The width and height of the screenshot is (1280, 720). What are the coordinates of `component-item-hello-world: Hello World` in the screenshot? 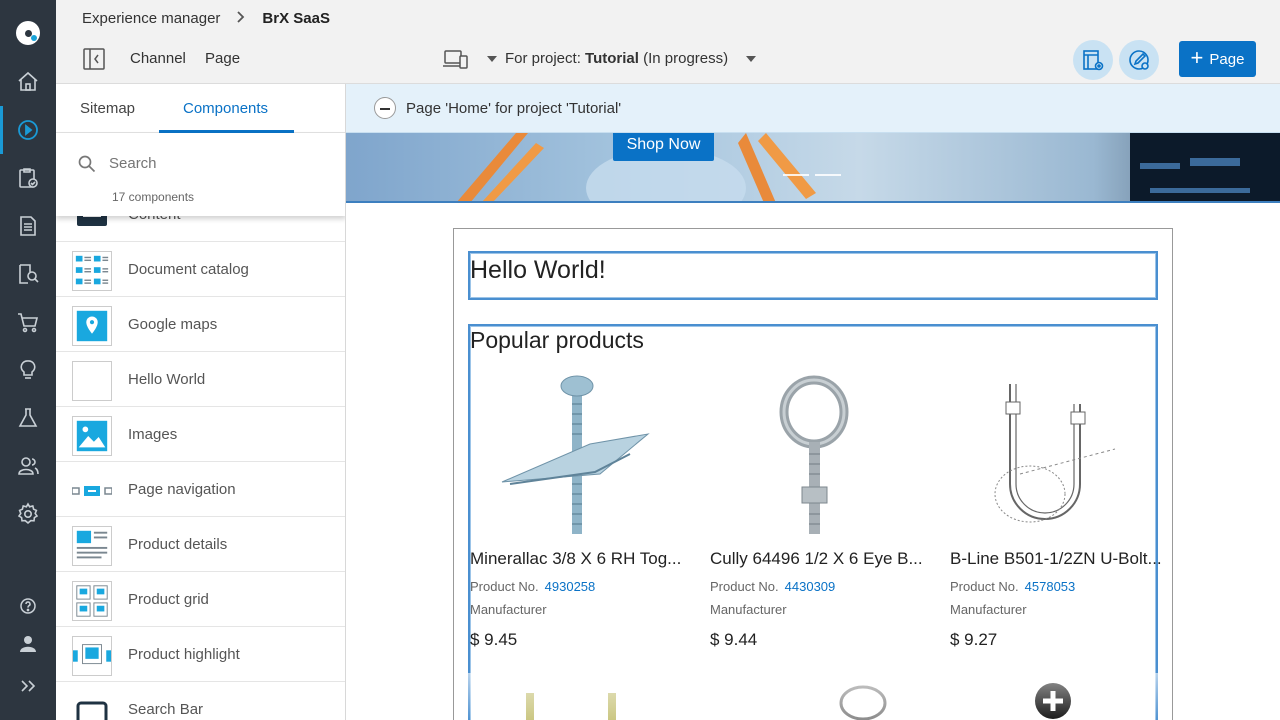 It's located at (200, 379).